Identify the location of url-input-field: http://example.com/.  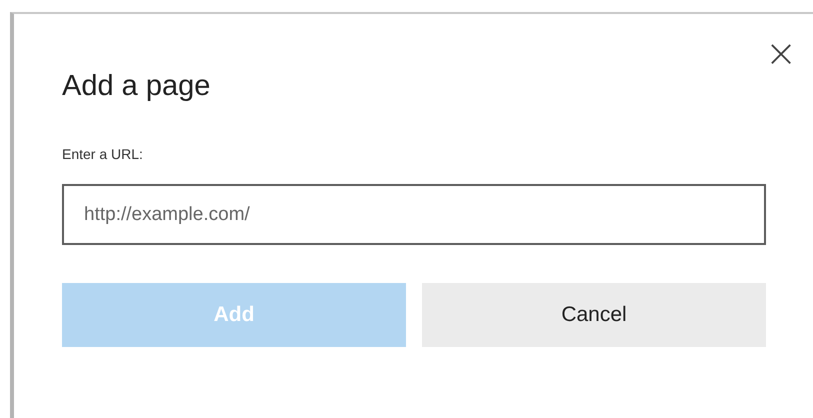
(414, 214).